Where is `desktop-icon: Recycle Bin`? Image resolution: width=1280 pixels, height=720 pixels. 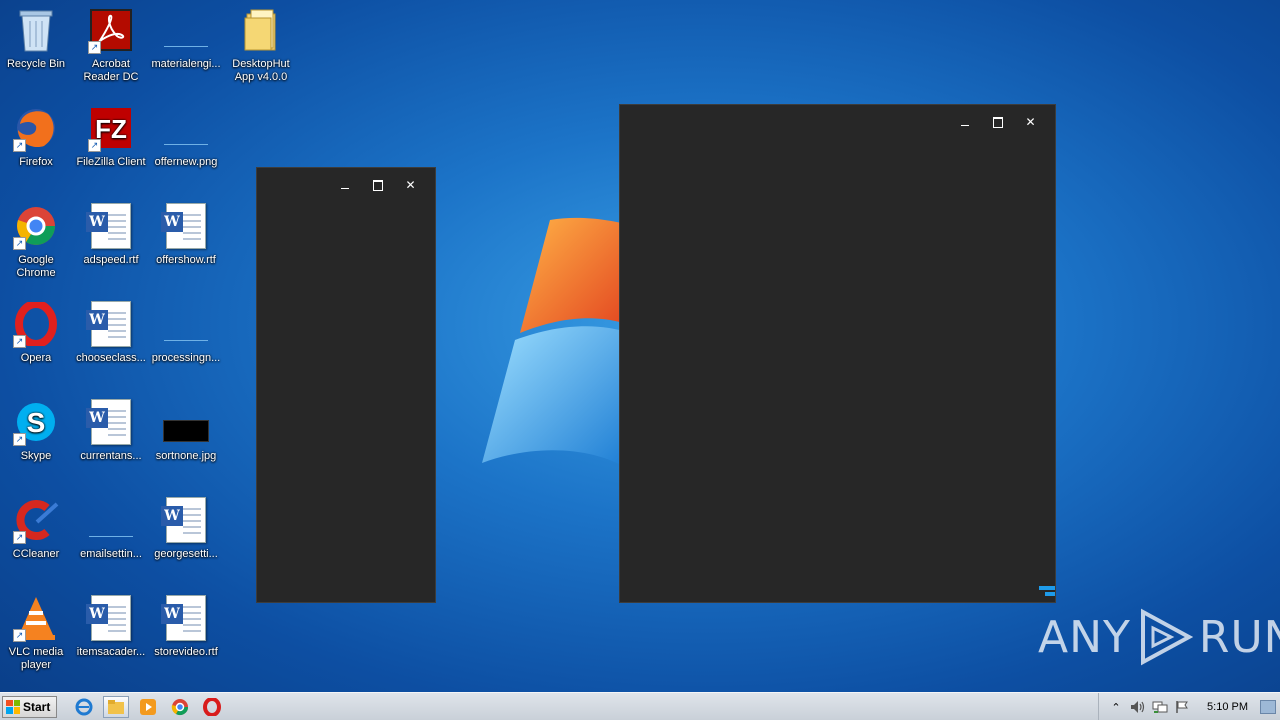 desktop-icon: Recycle Bin is located at coordinates (36, 38).